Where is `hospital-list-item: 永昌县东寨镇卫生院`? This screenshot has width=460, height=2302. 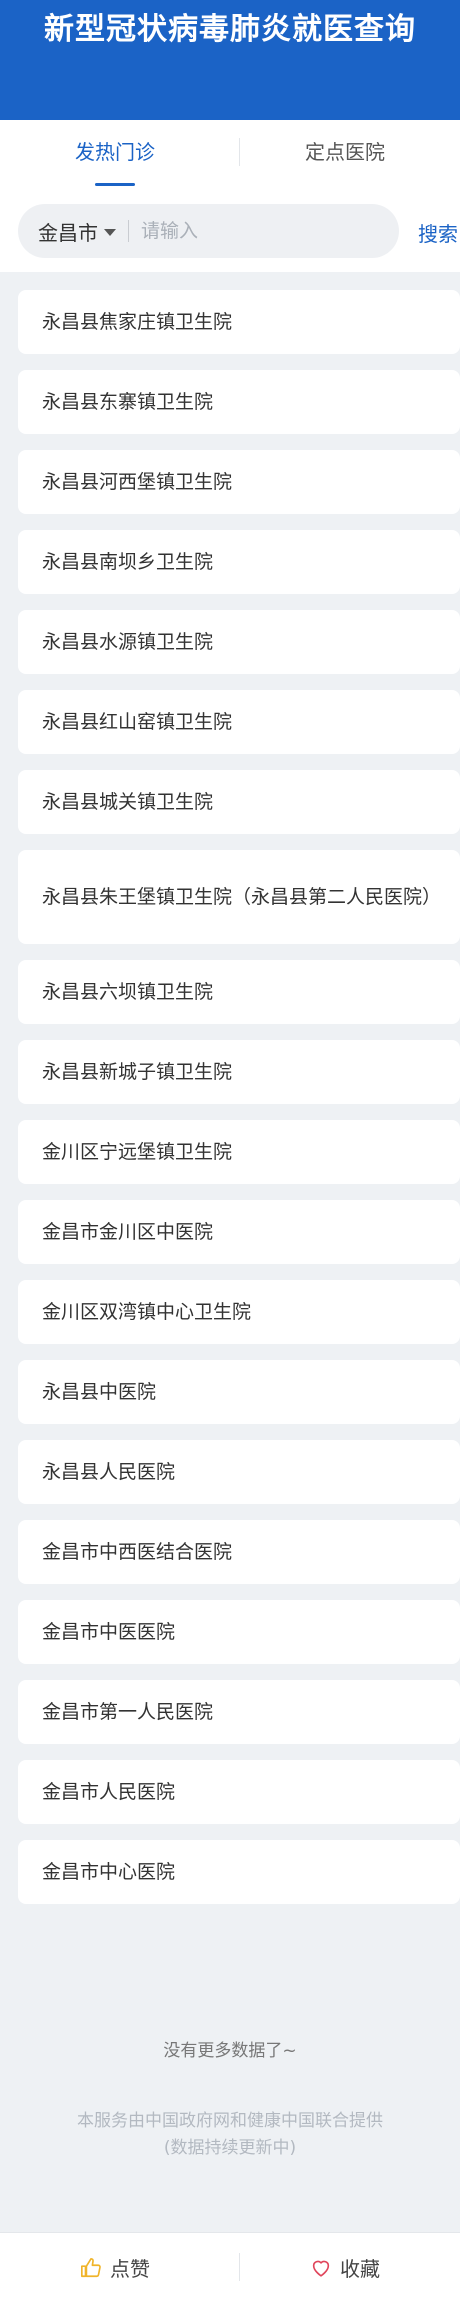 hospital-list-item: 永昌县东寨镇卫生院 is located at coordinates (239, 402).